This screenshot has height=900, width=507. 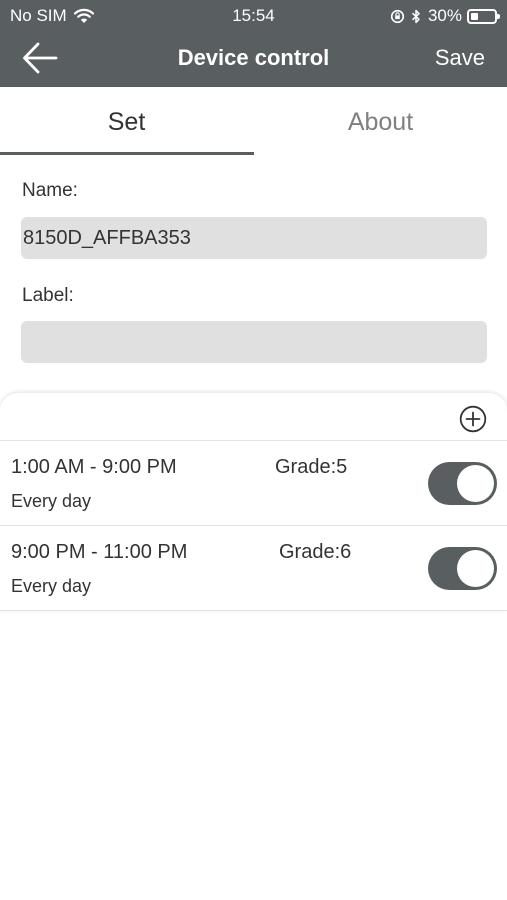 What do you see at coordinates (460, 58) in the screenshot?
I see `save-button: Save` at bounding box center [460, 58].